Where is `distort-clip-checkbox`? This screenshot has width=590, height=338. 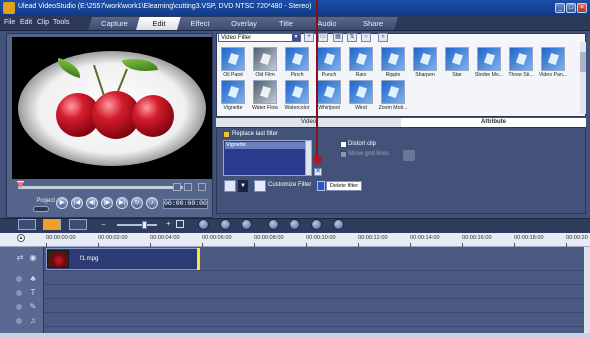
distort-clip-checkbox is located at coordinates (343, 144).